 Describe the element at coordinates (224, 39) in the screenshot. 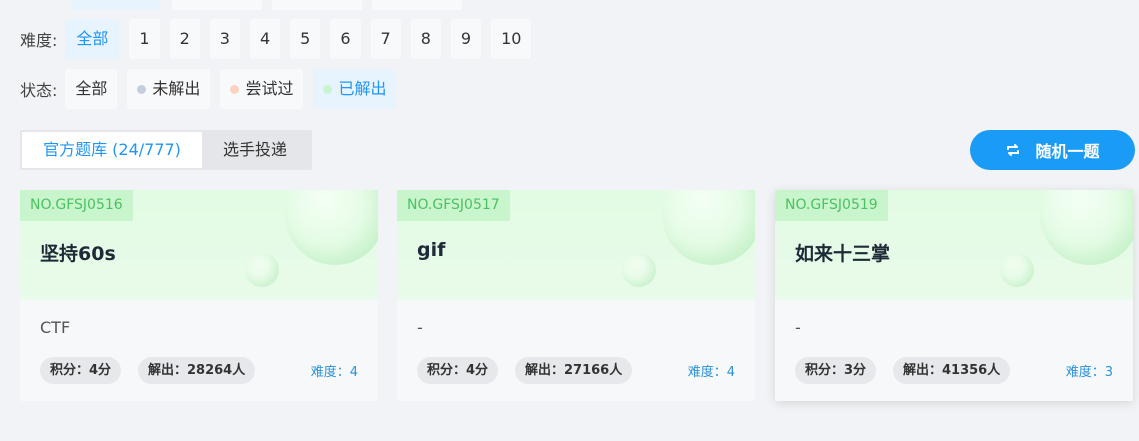

I see `difficulty-option-3: 3` at that location.